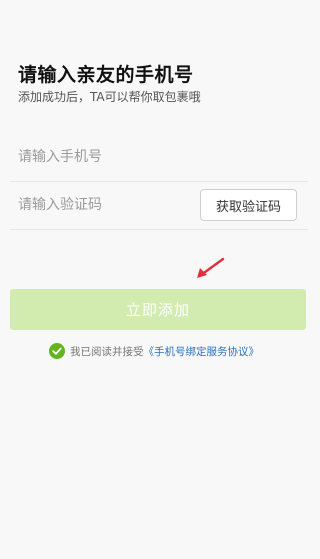 Image resolution: width=320 pixels, height=559 pixels. Describe the element at coordinates (108, 157) in the screenshot. I see `phone-input` at that location.